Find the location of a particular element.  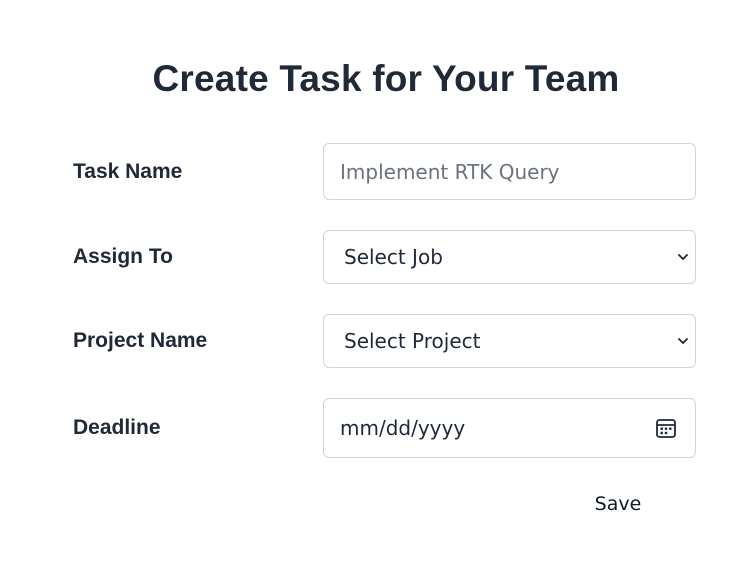

deadline-label: Deadline is located at coordinates (117, 427).